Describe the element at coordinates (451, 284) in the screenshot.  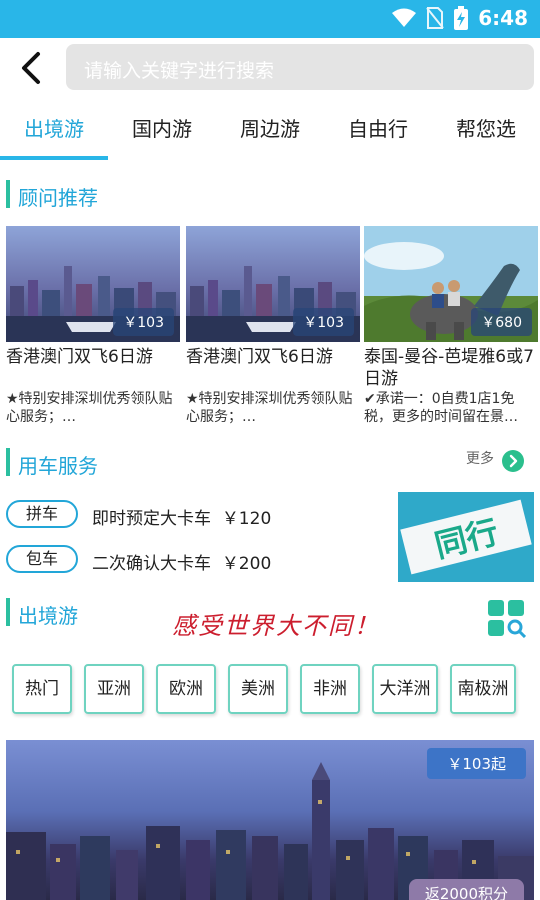
I see `recommend-card-image: ￥680` at that location.